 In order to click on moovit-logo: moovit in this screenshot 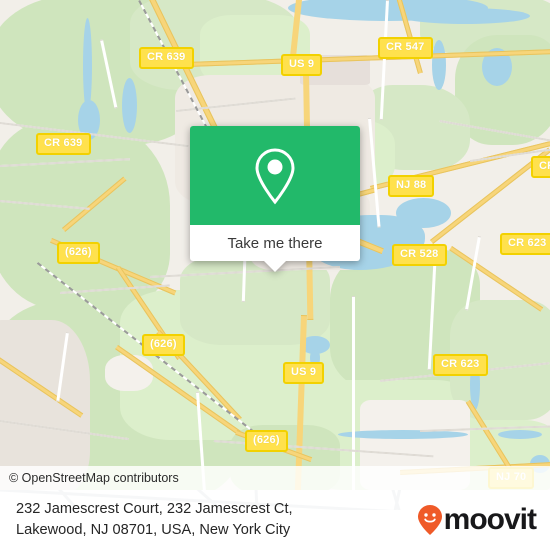, I will do `click(477, 520)`.